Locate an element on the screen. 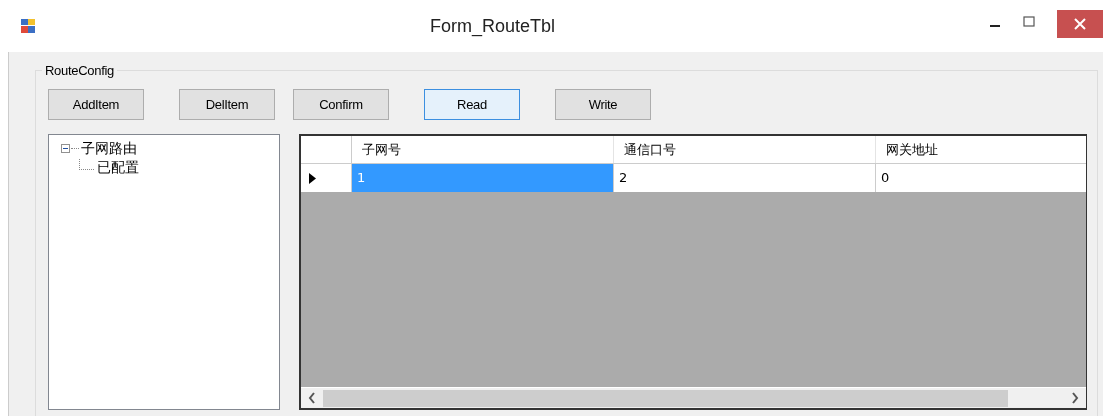  close-button is located at coordinates (1080, 24).